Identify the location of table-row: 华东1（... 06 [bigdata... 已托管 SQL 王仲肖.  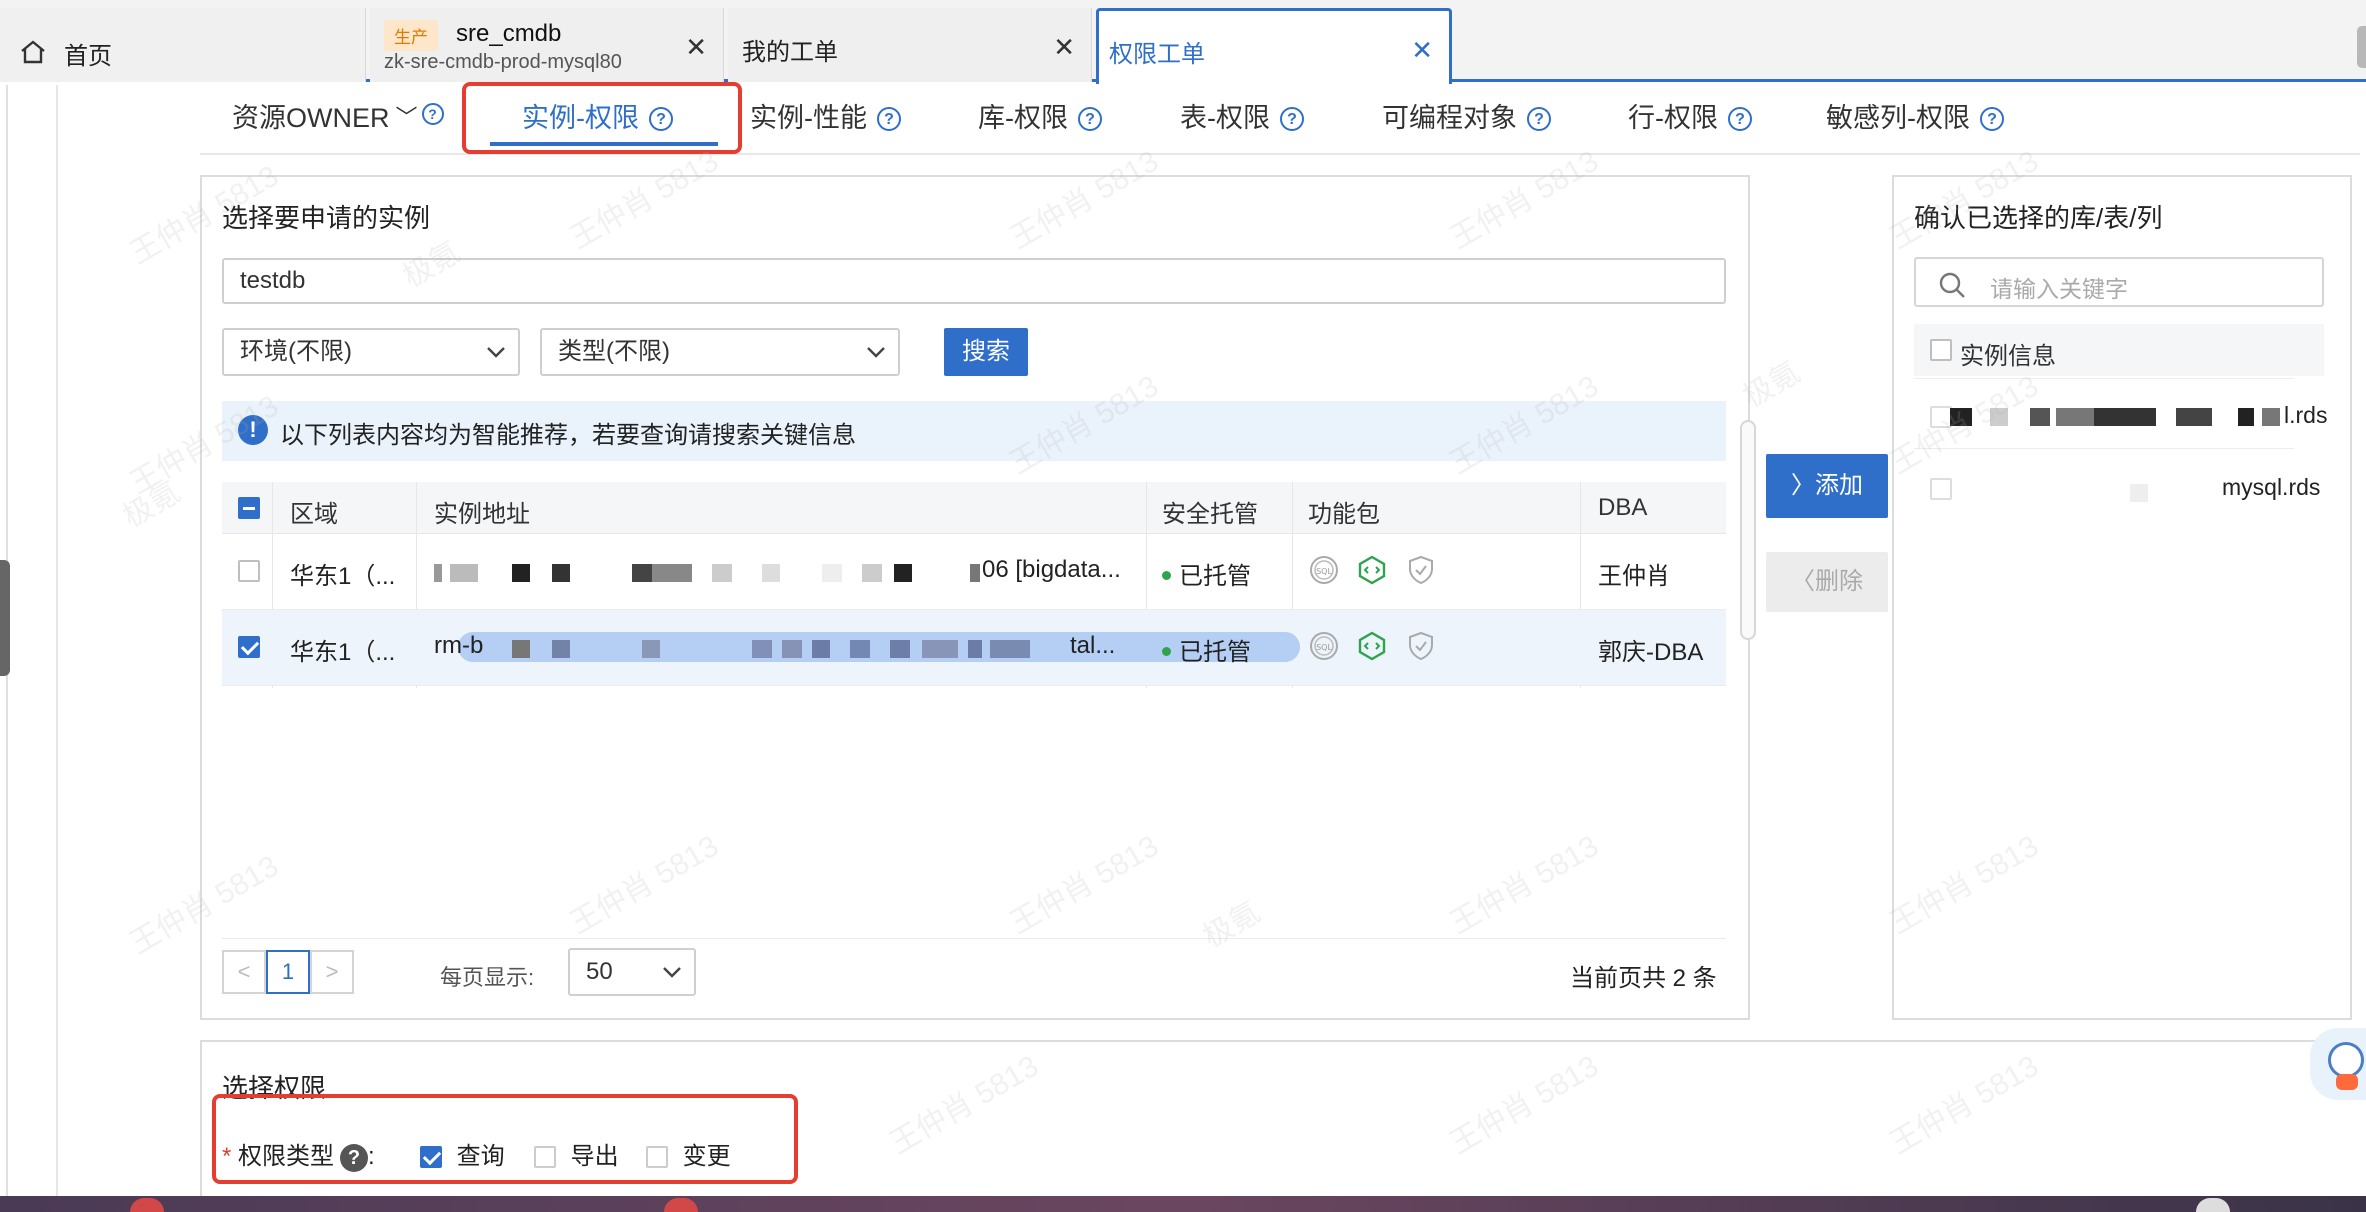
(974, 572).